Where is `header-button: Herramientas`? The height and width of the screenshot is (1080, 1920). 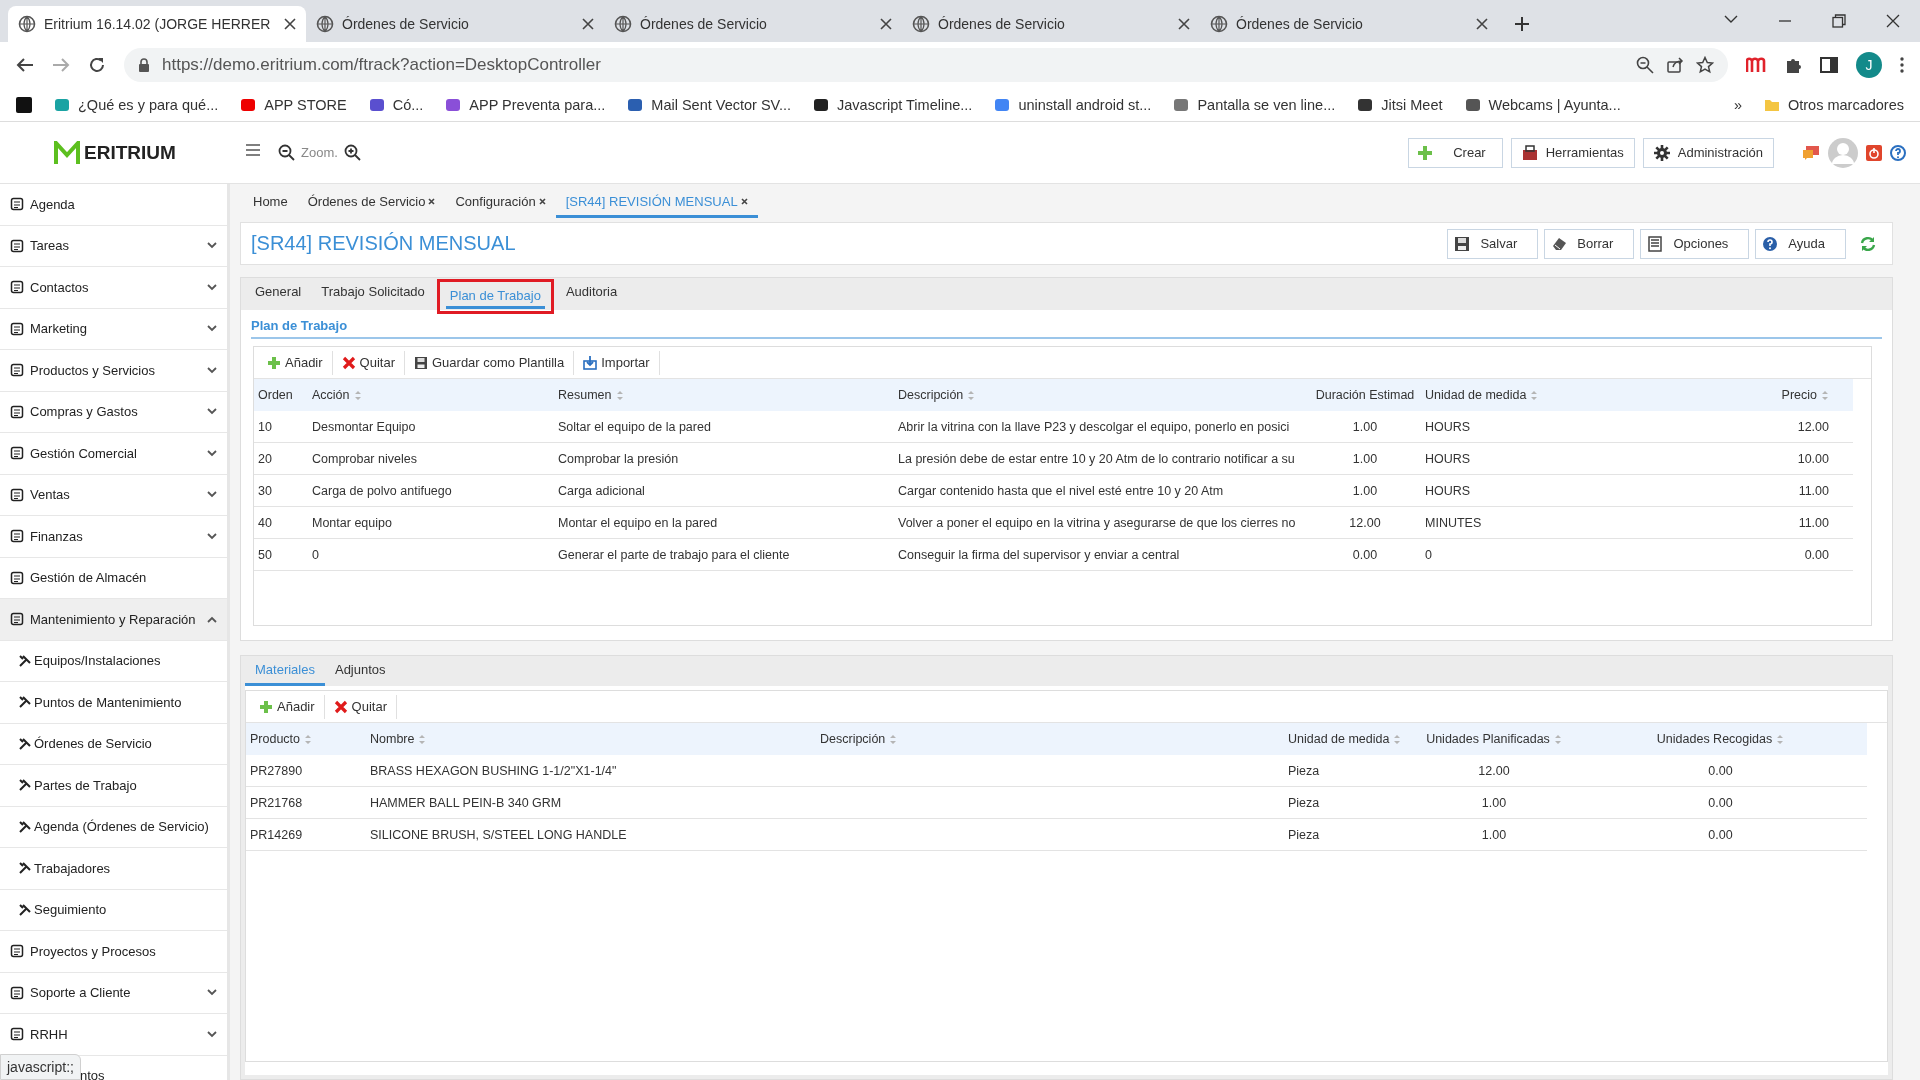 header-button: Herramientas is located at coordinates (1572, 152).